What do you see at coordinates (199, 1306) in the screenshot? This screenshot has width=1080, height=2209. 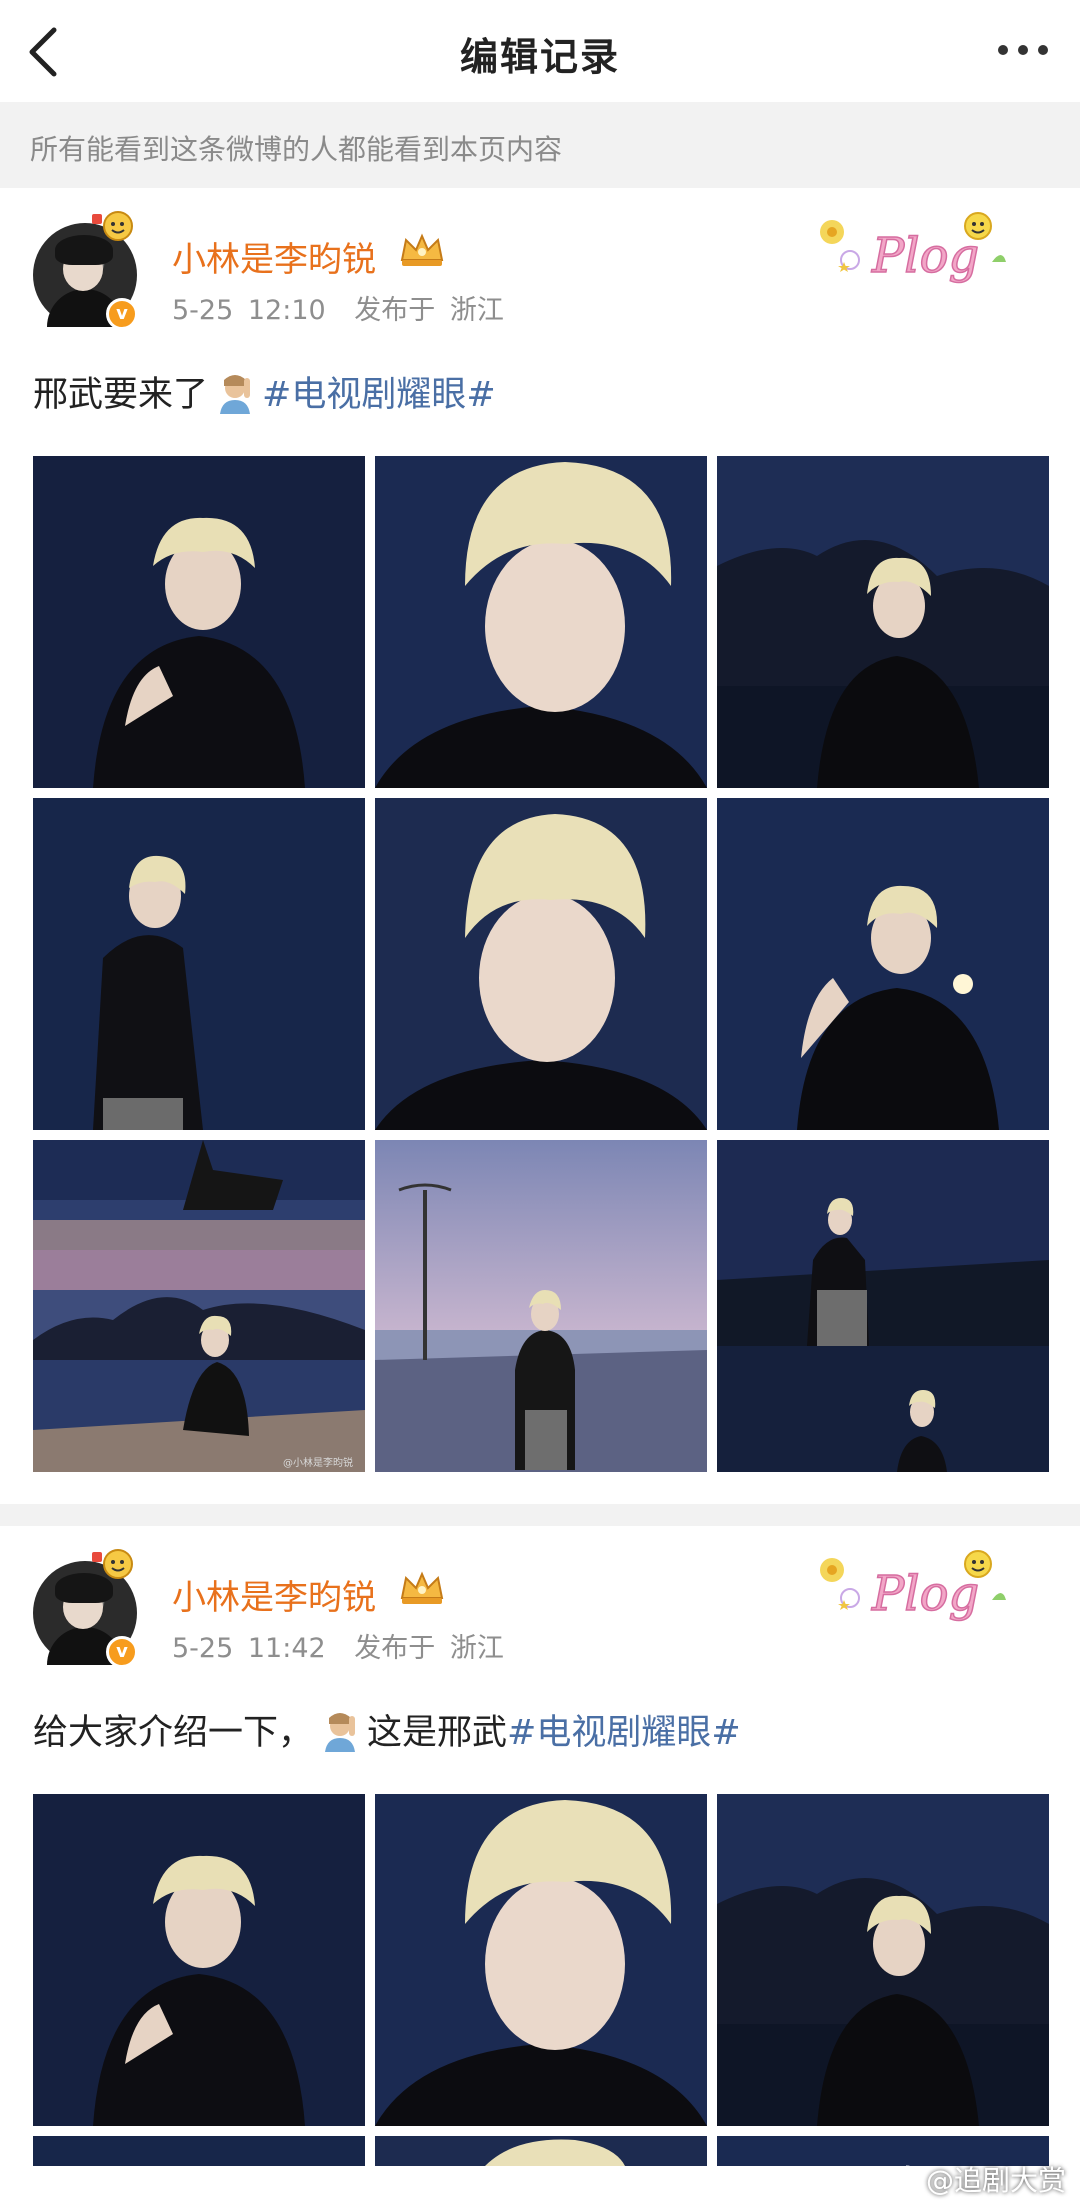 I see `photo-thumbnail: @小林是李昀锐` at bounding box center [199, 1306].